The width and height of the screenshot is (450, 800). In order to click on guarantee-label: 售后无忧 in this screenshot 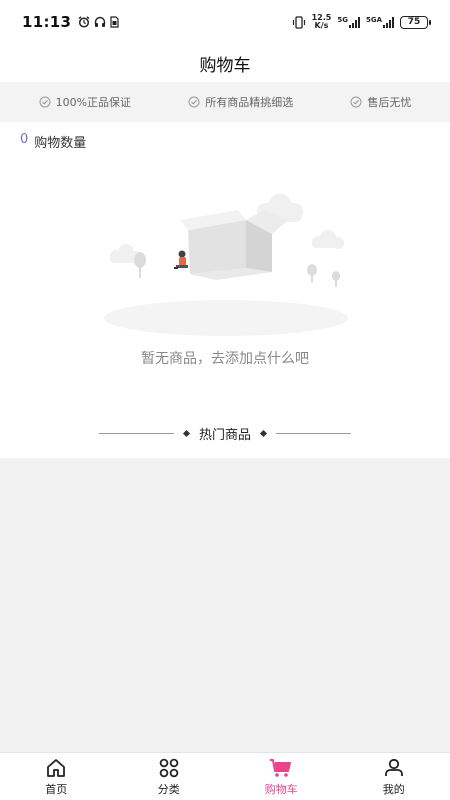, I will do `click(389, 102)`.